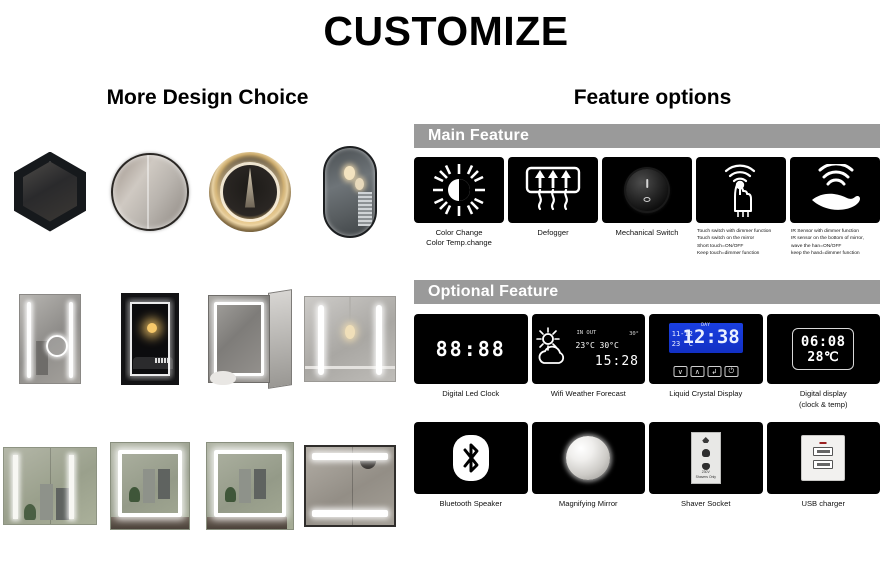 The image size is (892, 561). Describe the element at coordinates (607, 350) in the screenshot. I see `weather-readouts: IN OUT 23°C 30°C 30° 15:28` at that location.